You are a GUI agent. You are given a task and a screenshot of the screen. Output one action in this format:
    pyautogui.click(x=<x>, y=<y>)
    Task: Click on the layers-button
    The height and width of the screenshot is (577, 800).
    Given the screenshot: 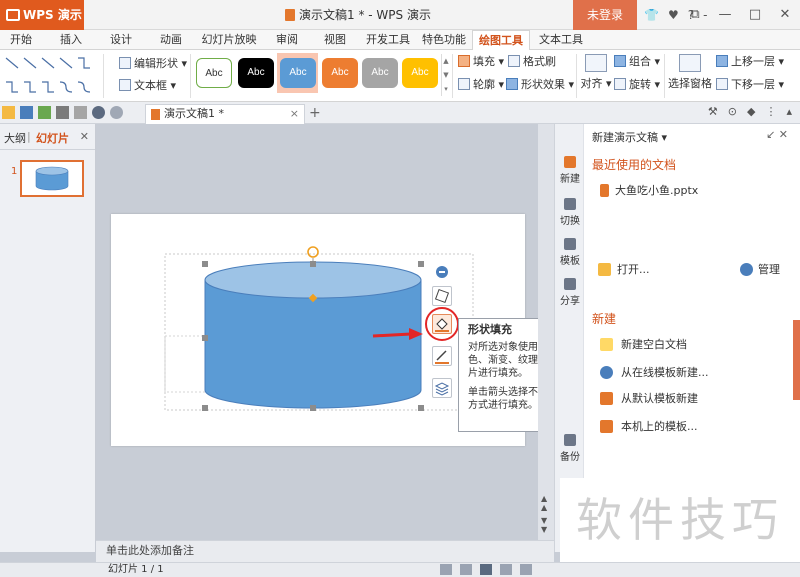 What is the action you would take?
    pyautogui.click(x=442, y=388)
    